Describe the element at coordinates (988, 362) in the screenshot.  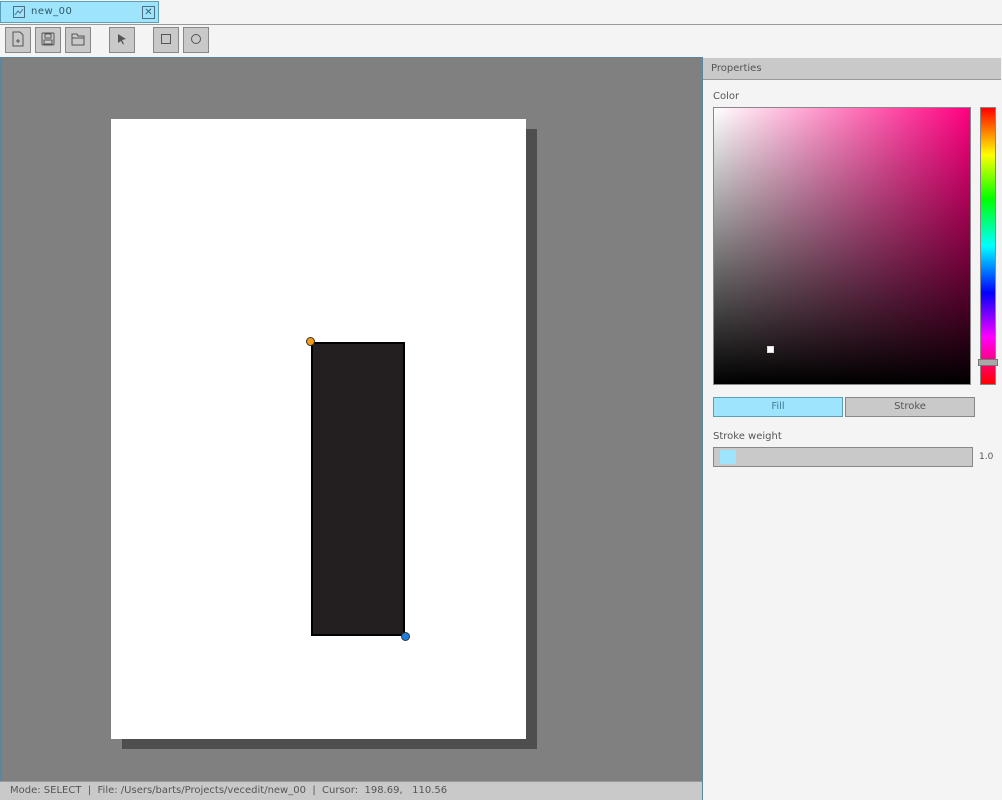
I see `hue-slider-handle` at that location.